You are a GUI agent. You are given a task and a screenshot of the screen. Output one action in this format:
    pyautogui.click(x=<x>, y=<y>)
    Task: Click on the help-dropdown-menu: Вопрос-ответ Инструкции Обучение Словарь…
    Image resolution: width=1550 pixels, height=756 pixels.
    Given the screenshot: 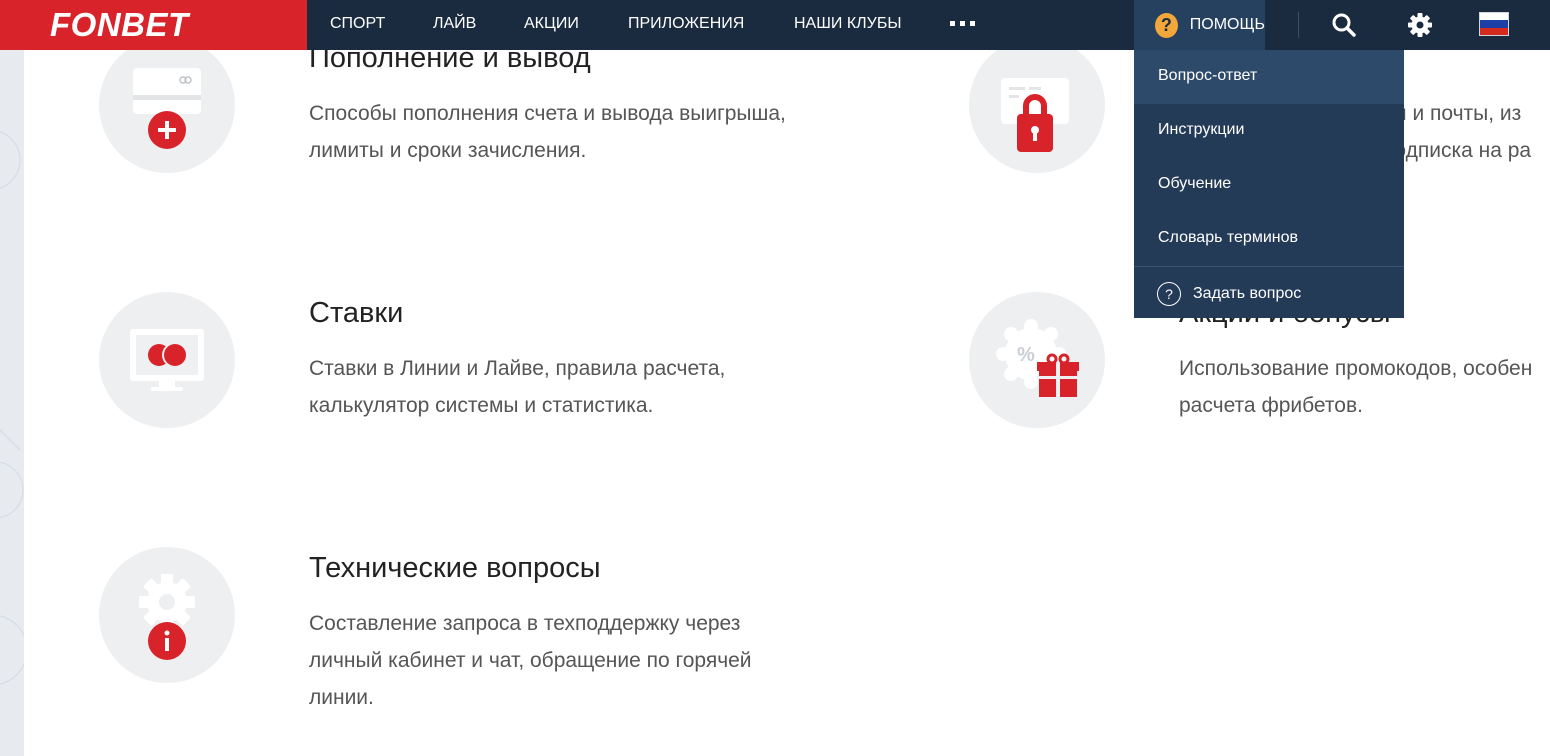 What is the action you would take?
    pyautogui.click(x=1269, y=184)
    